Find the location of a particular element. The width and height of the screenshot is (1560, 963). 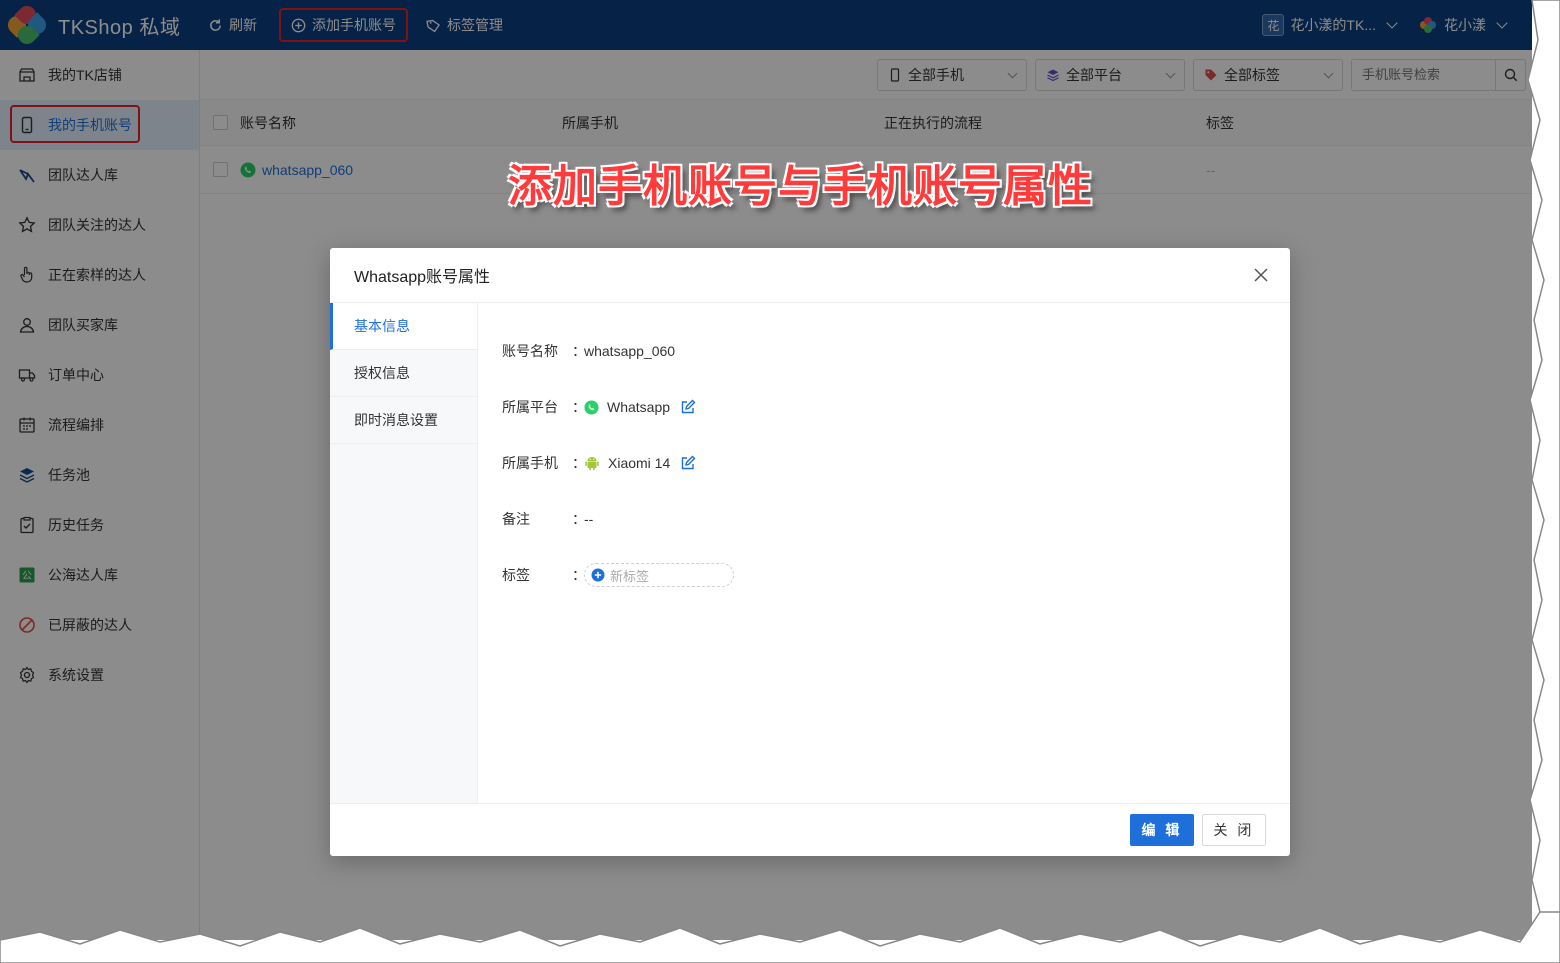

field-account-name: 账号名称 ： whatsapp_060 is located at coordinates (896, 351).